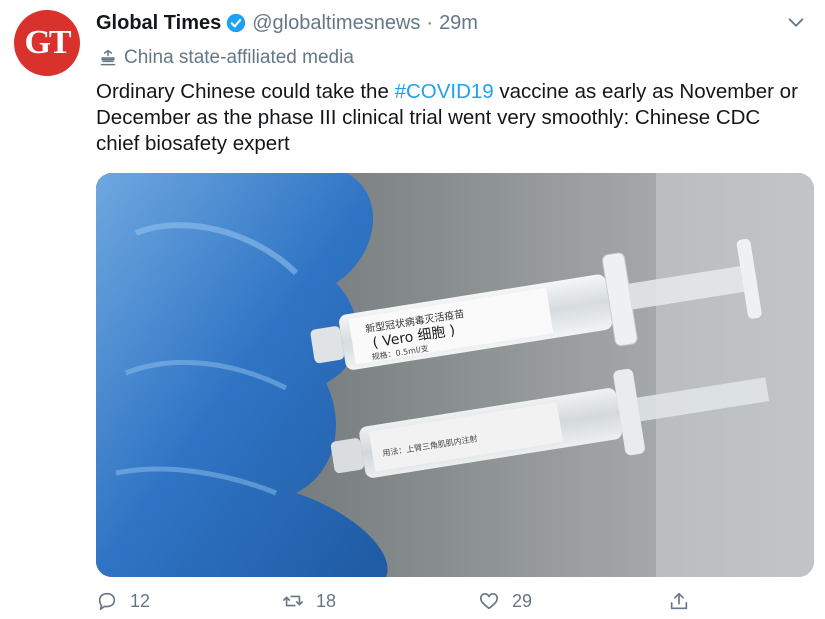 Image resolution: width=825 pixels, height=619 pixels. I want to click on state-media-label: China state-affiliated media, so click(226, 58).